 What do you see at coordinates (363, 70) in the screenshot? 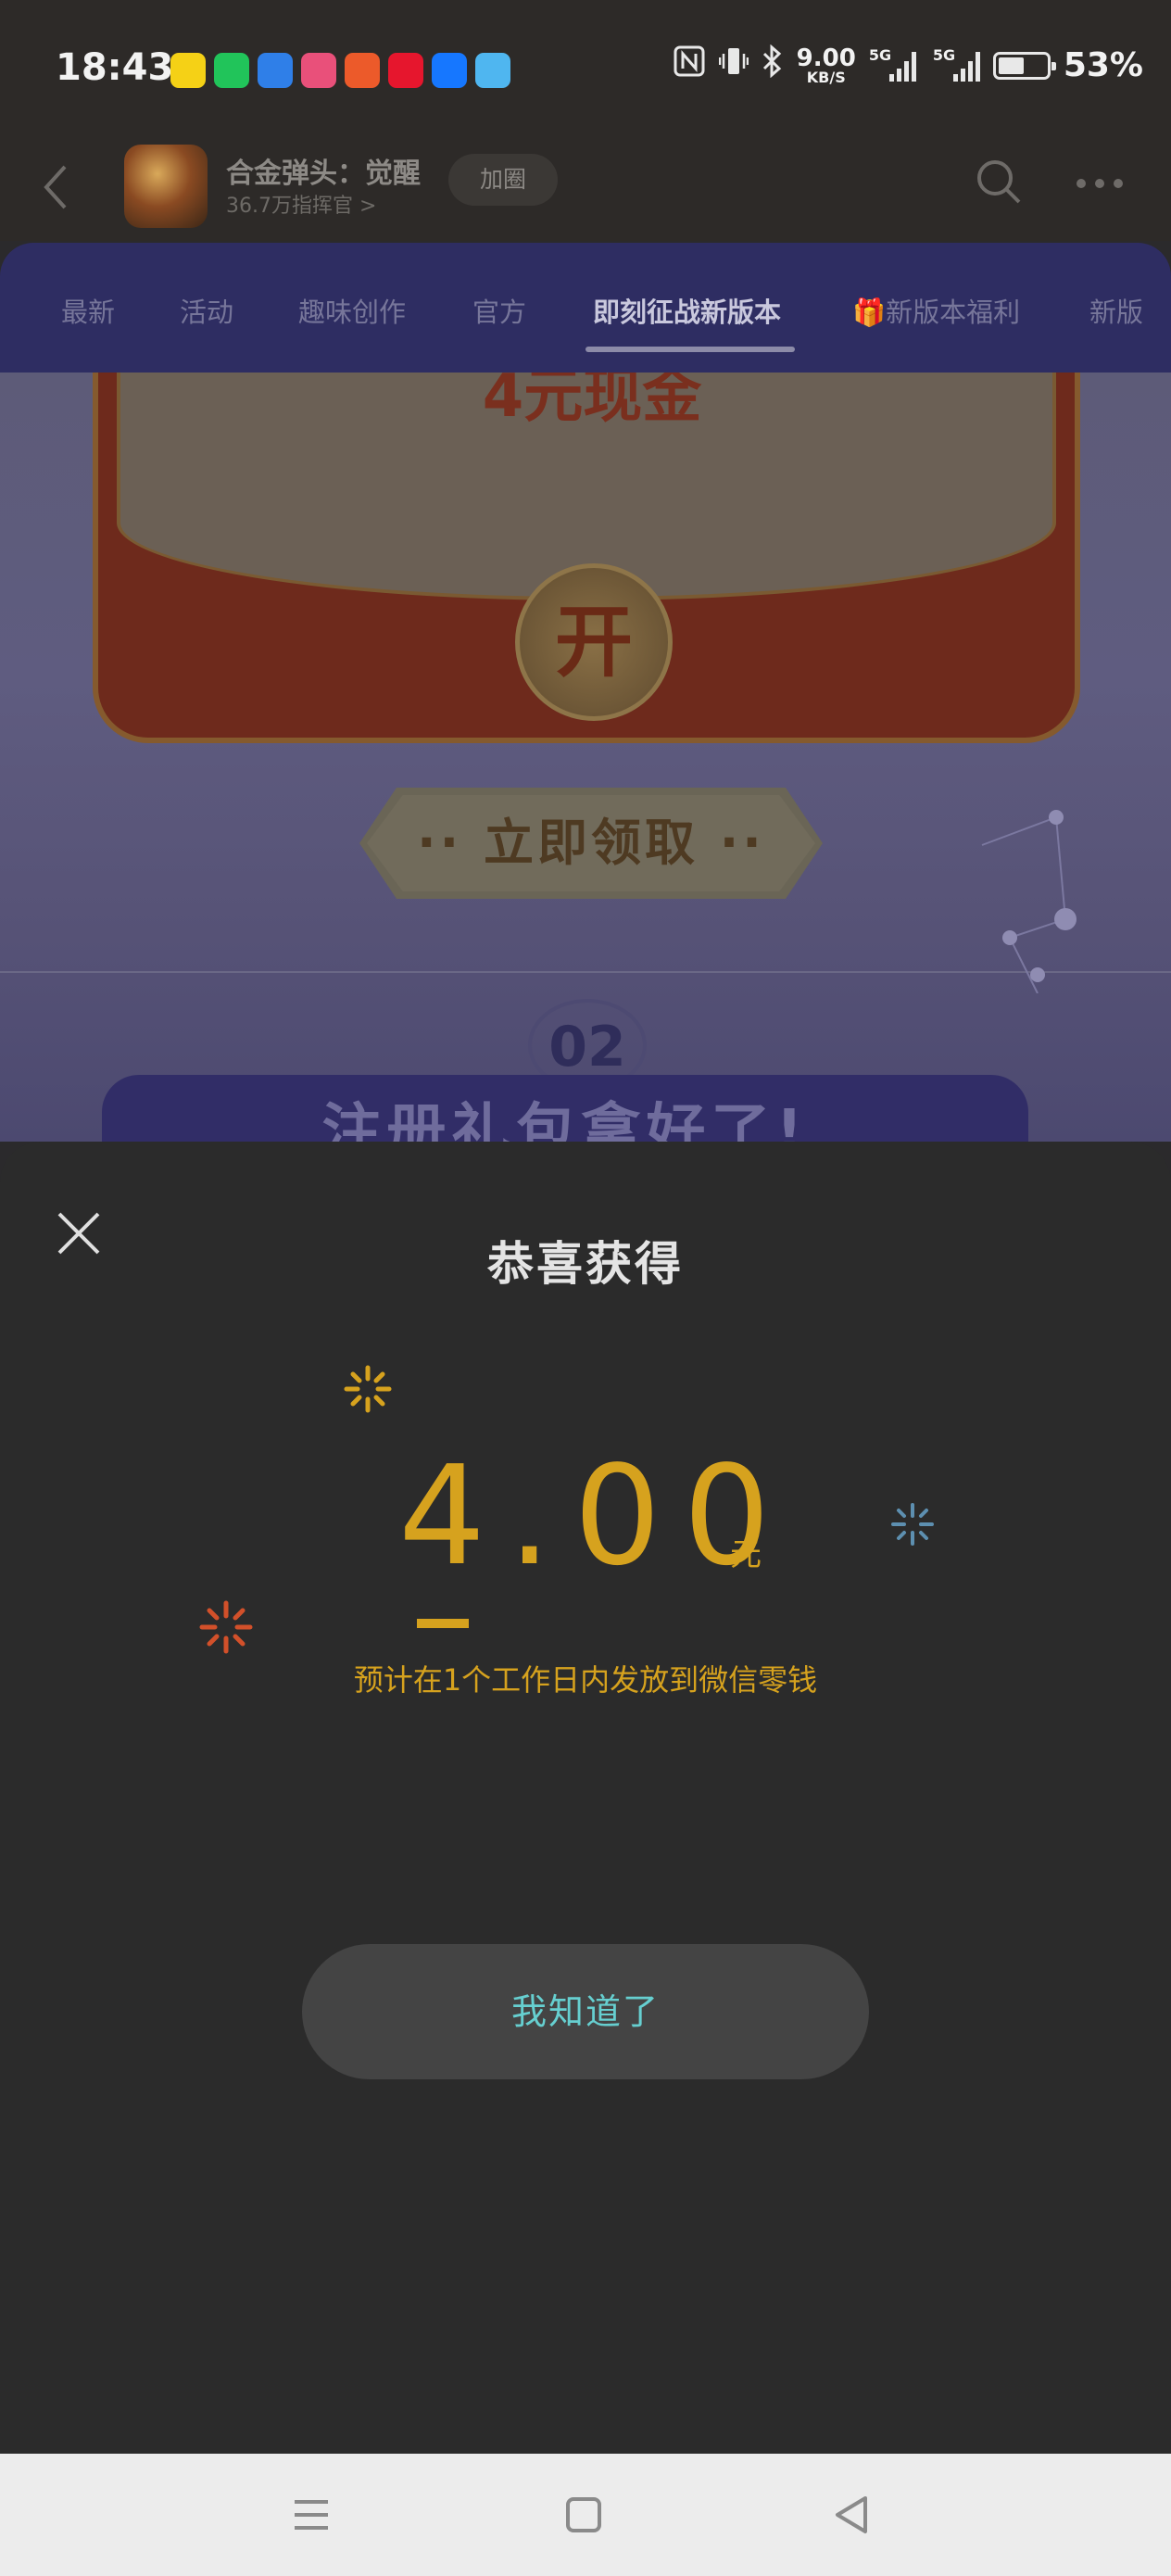
I see `orange-app-icon` at bounding box center [363, 70].